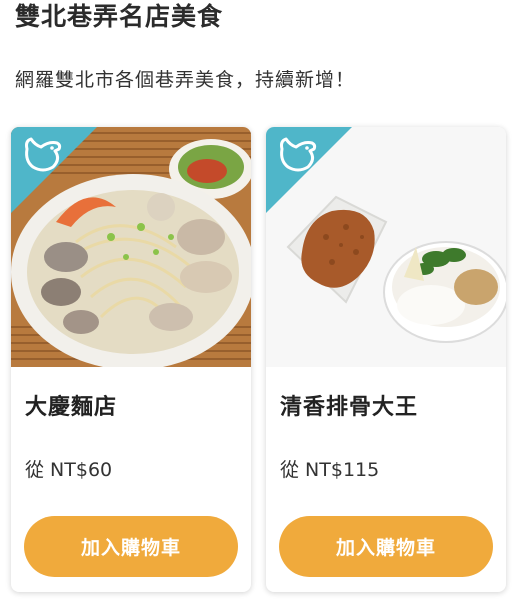 This screenshot has height=600, width=517. I want to click on page-subtitle: 網羅雙北市各個巷弄美食，持續新增！, so click(185, 80).